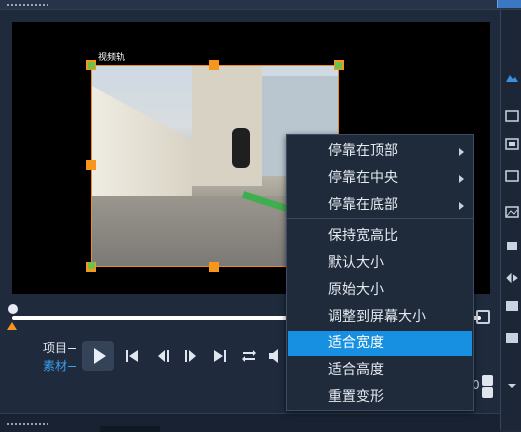  I want to click on menu-item-dock-top: 停靠在顶部, so click(380, 151).